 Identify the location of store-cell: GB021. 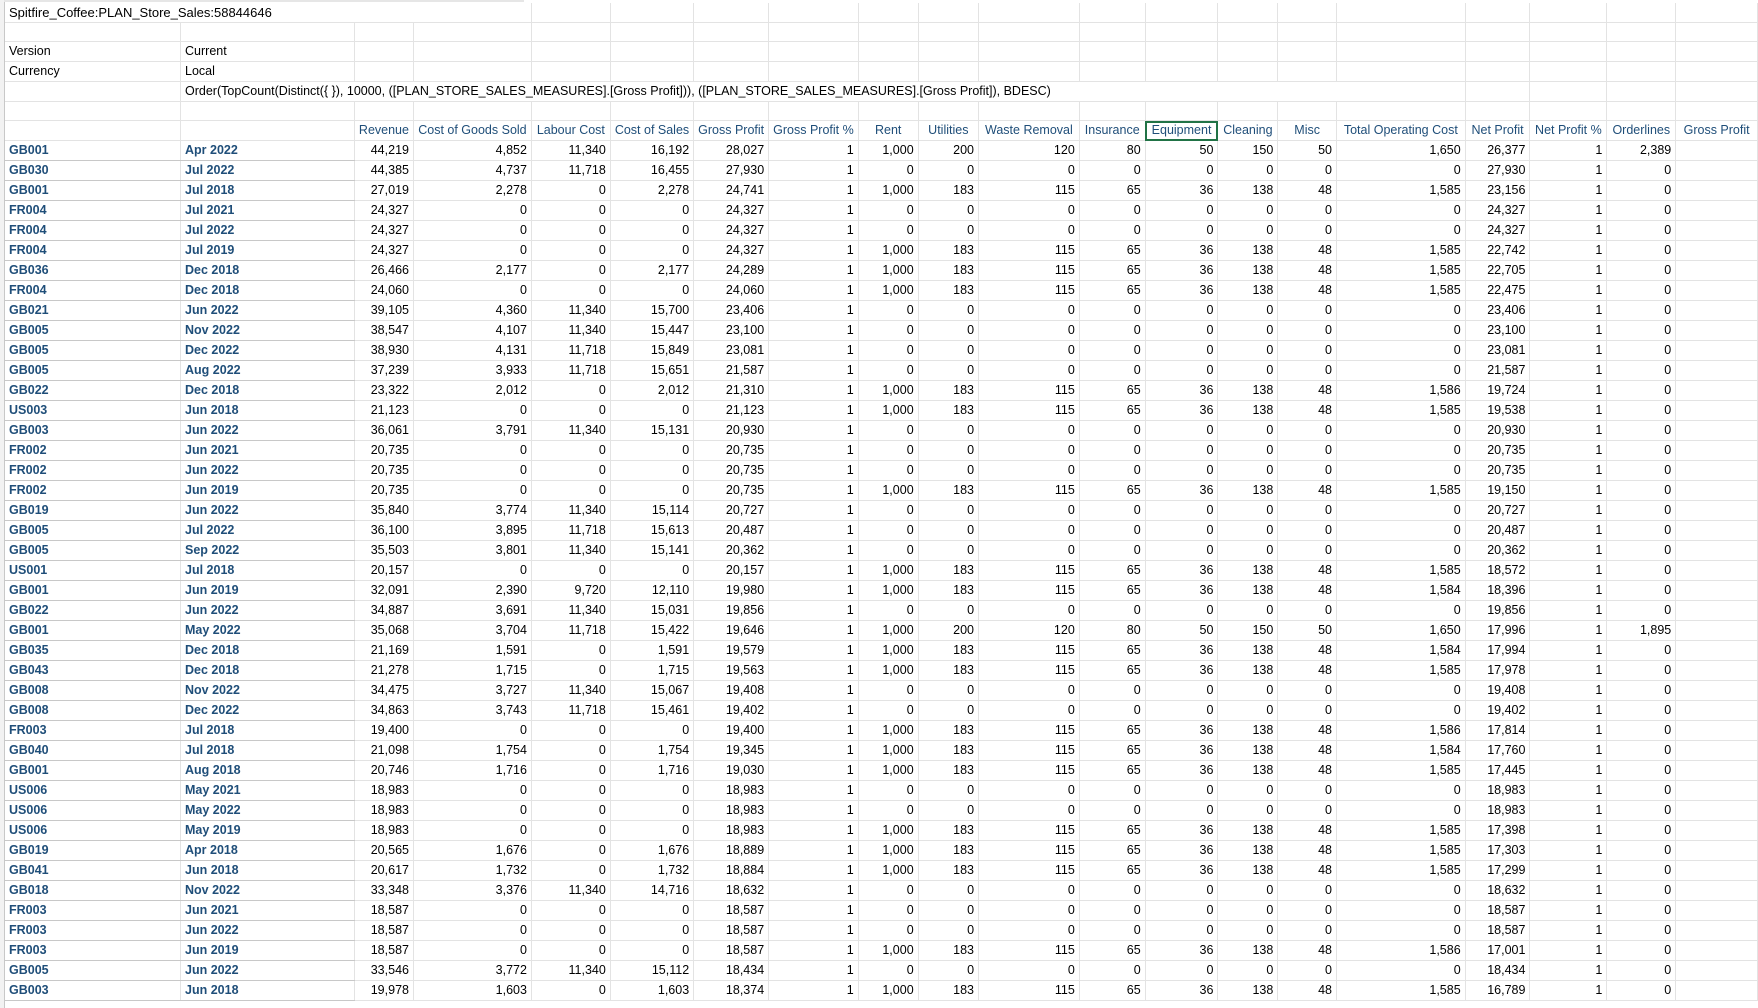
(93, 310).